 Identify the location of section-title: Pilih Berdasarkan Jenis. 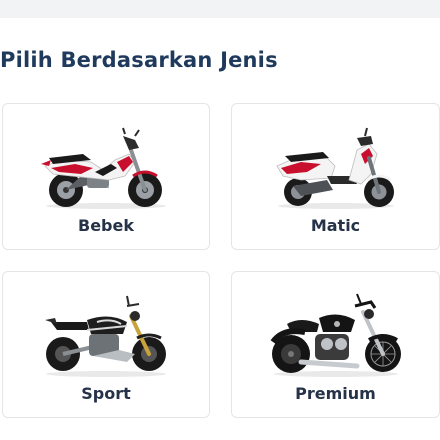
(139, 60).